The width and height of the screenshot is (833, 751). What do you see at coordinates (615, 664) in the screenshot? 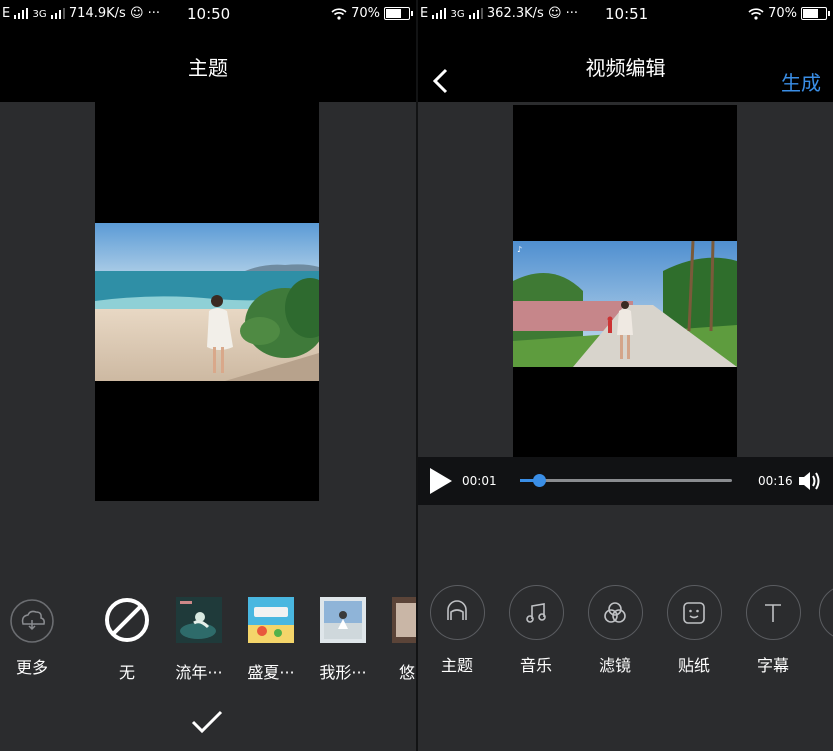
I see `tool-label: 滤镜` at bounding box center [615, 664].